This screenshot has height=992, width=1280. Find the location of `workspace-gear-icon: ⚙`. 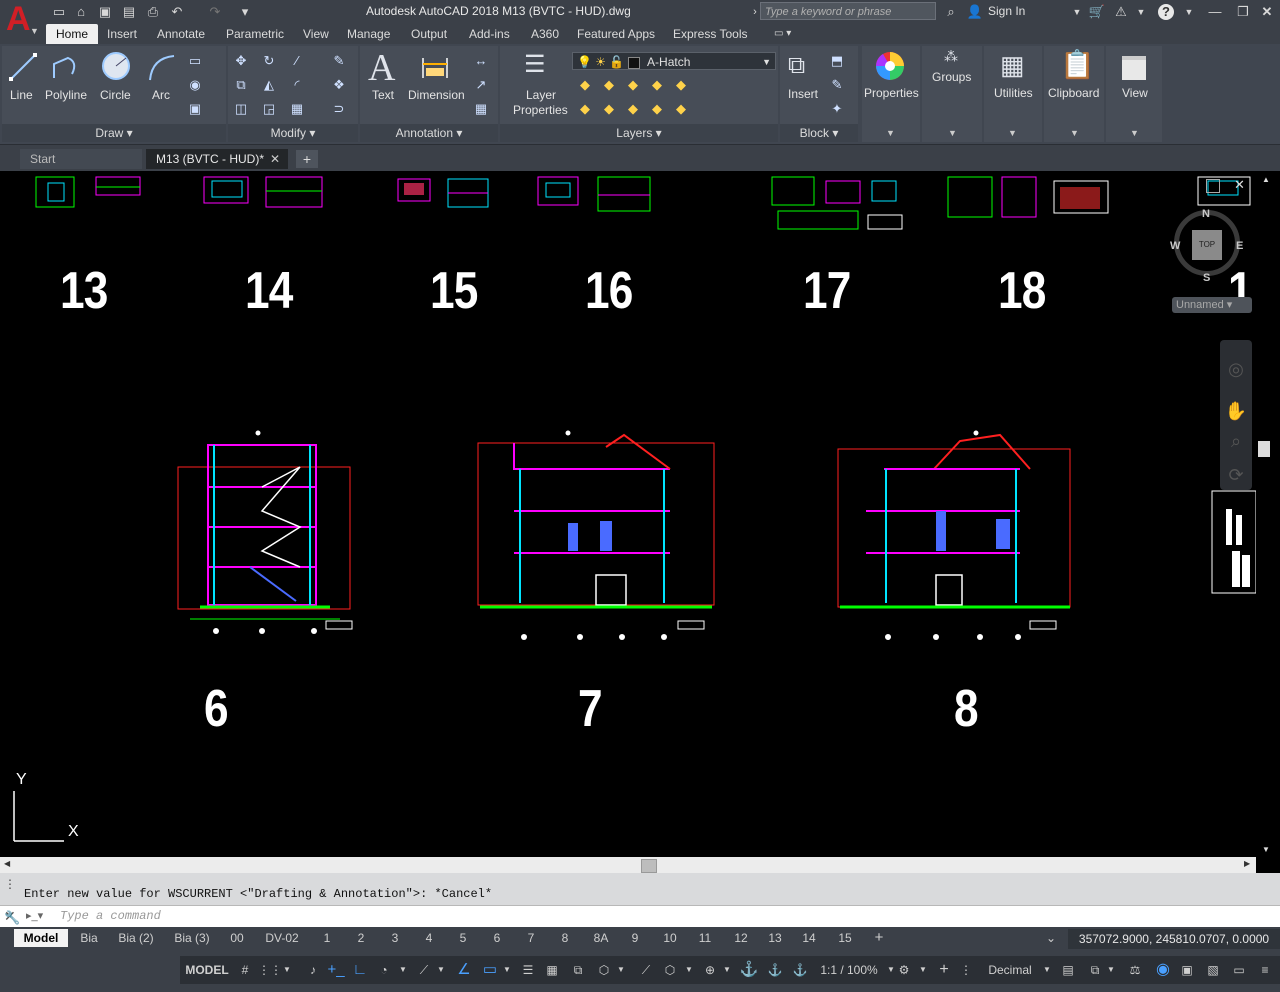

workspace-gear-icon: ⚙ is located at coordinates (904, 970).